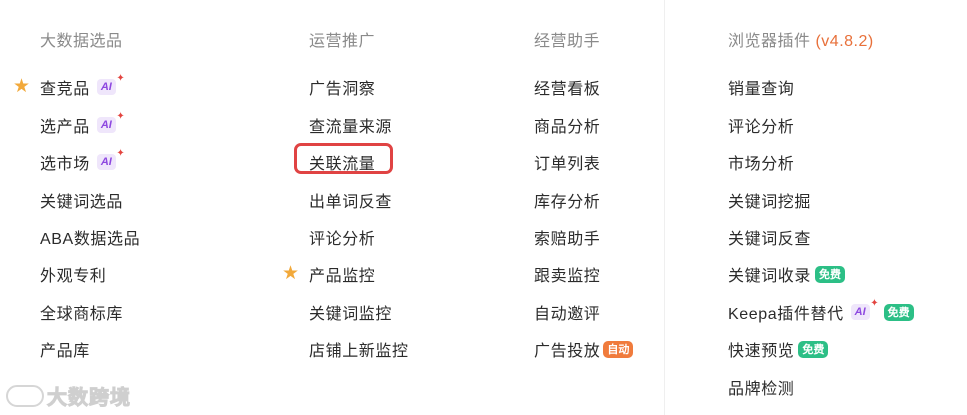 The width and height of the screenshot is (967, 415). I want to click on menu-item-select-product: 选产品 AI ✦, so click(82, 124).